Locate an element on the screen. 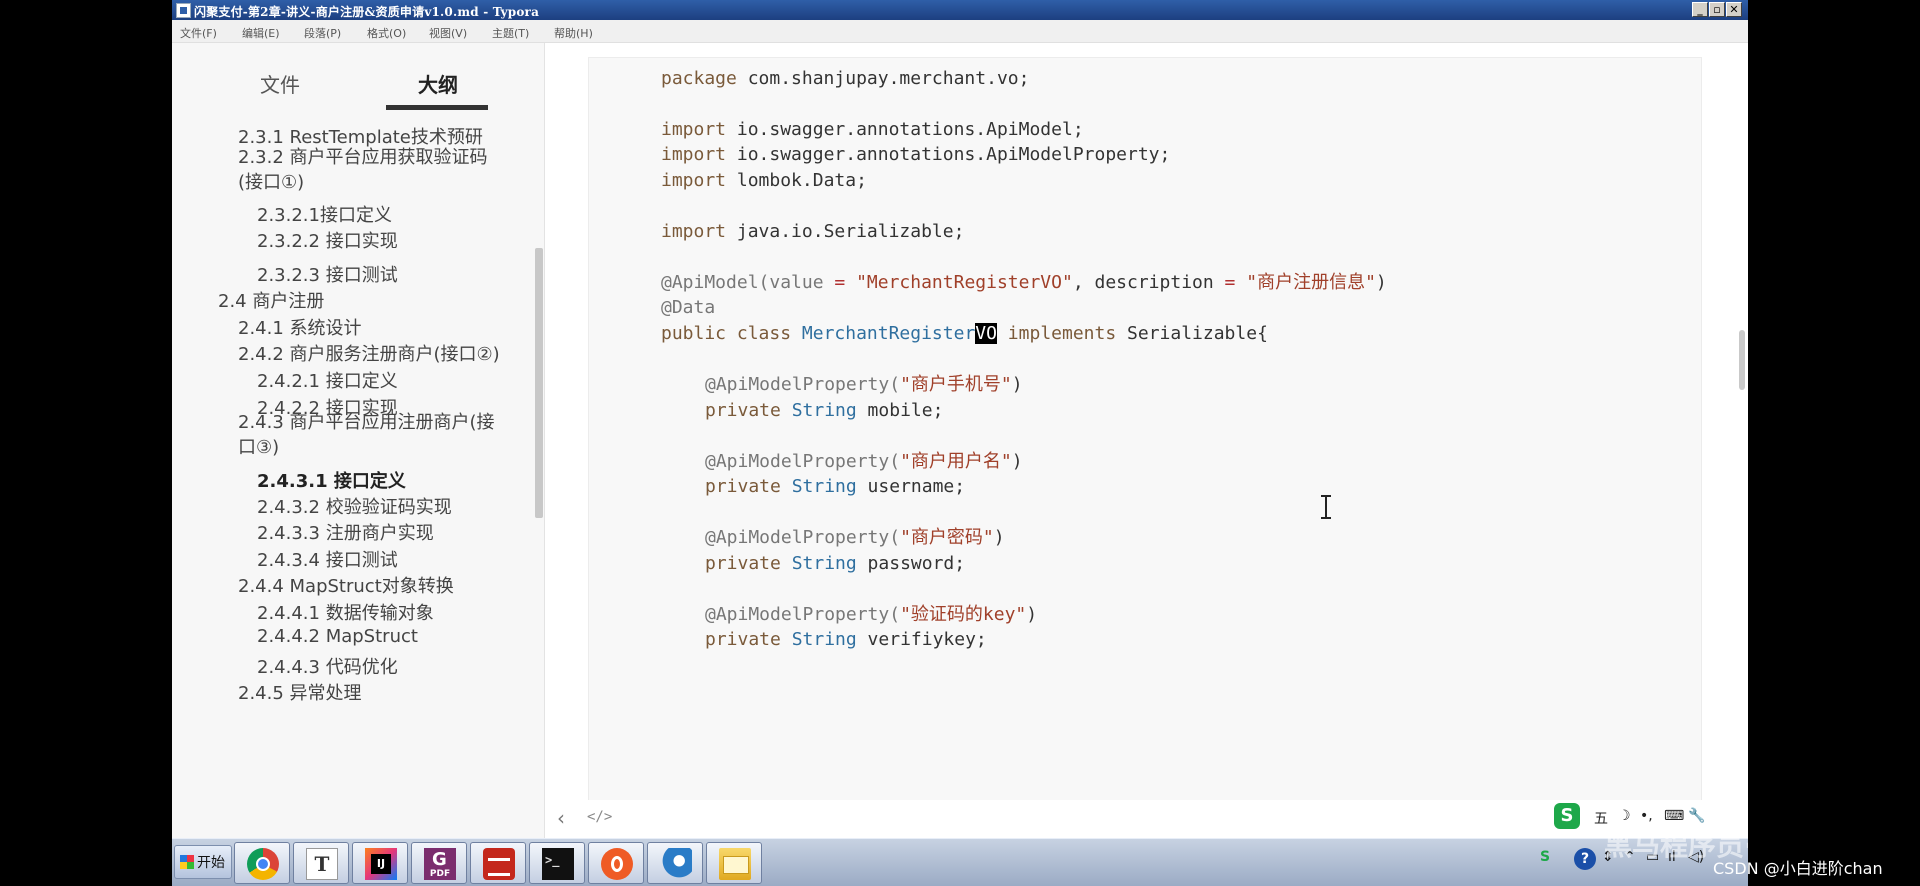 The image size is (1920, 886). code-line-property: @ApiModelProperty("验证码的key") is located at coordinates (871, 615).